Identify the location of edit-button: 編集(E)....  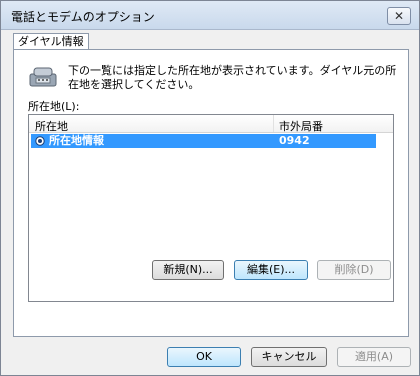
(271, 270).